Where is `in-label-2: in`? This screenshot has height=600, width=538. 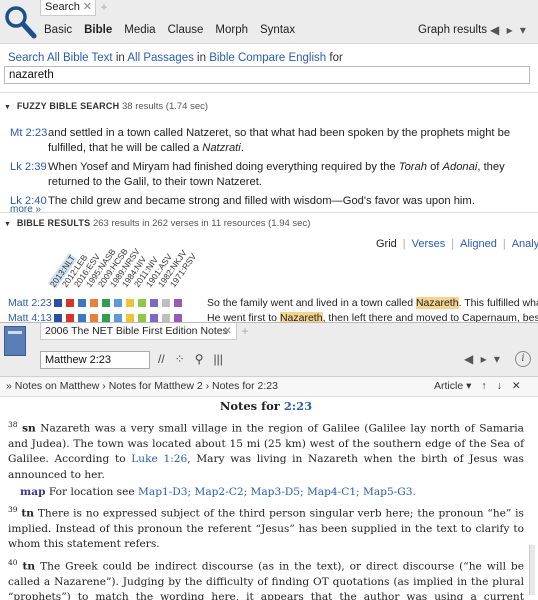
in-label-2: in is located at coordinates (201, 58).